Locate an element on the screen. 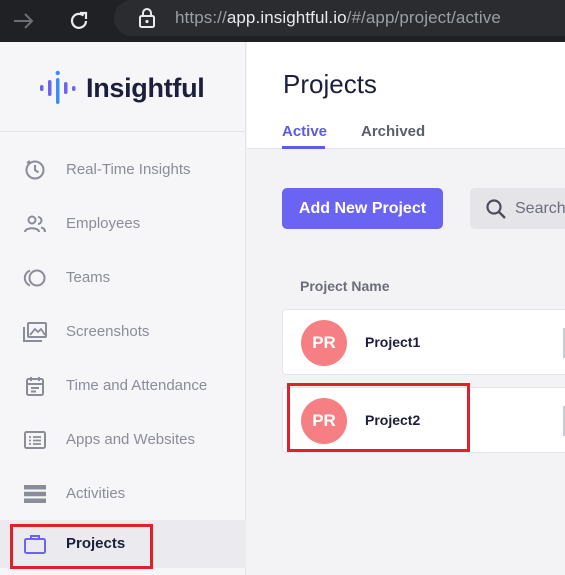 The width and height of the screenshot is (565, 575). projects-highlight-box is located at coordinates (81, 546).